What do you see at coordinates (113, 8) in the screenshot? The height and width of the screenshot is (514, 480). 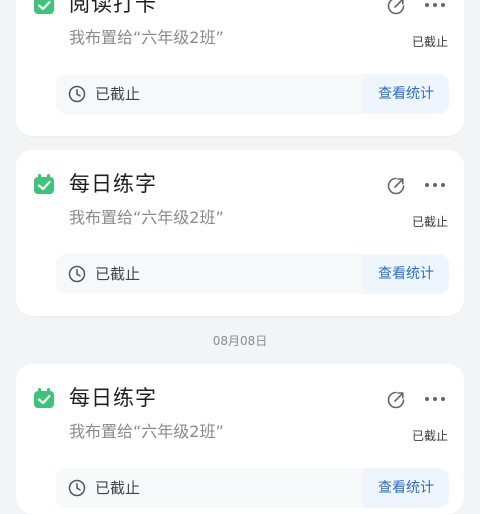 I see `task-title: 阅读打卡` at bounding box center [113, 8].